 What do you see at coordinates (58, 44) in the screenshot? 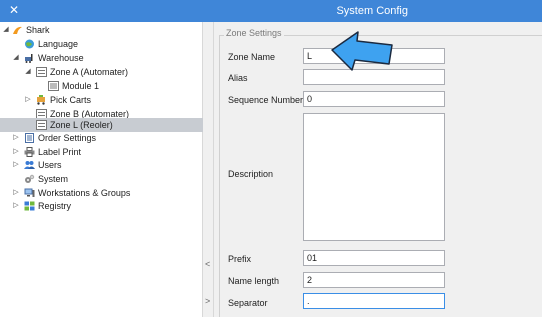
I see `tree-item-label: Language` at bounding box center [58, 44].